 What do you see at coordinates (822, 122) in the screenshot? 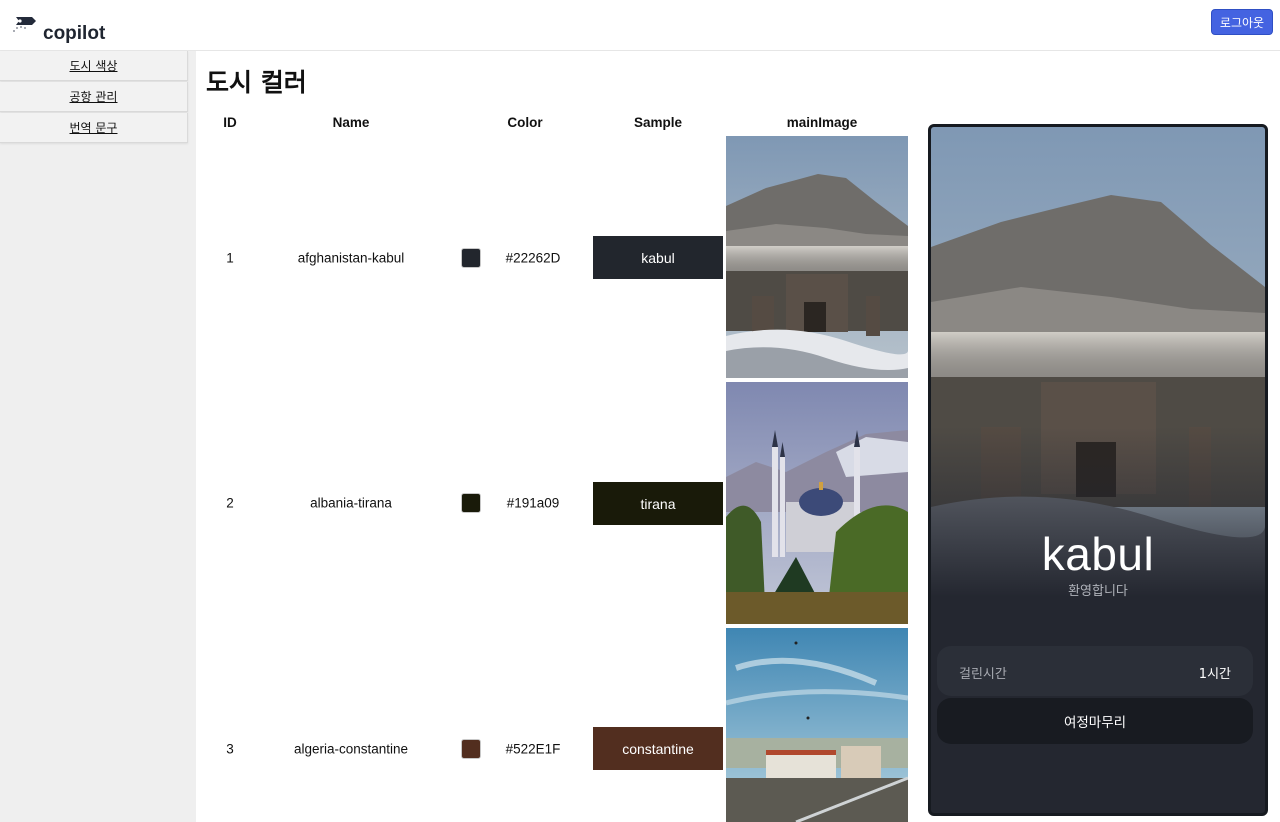
I see `column-header-main-image: mainImage` at bounding box center [822, 122].